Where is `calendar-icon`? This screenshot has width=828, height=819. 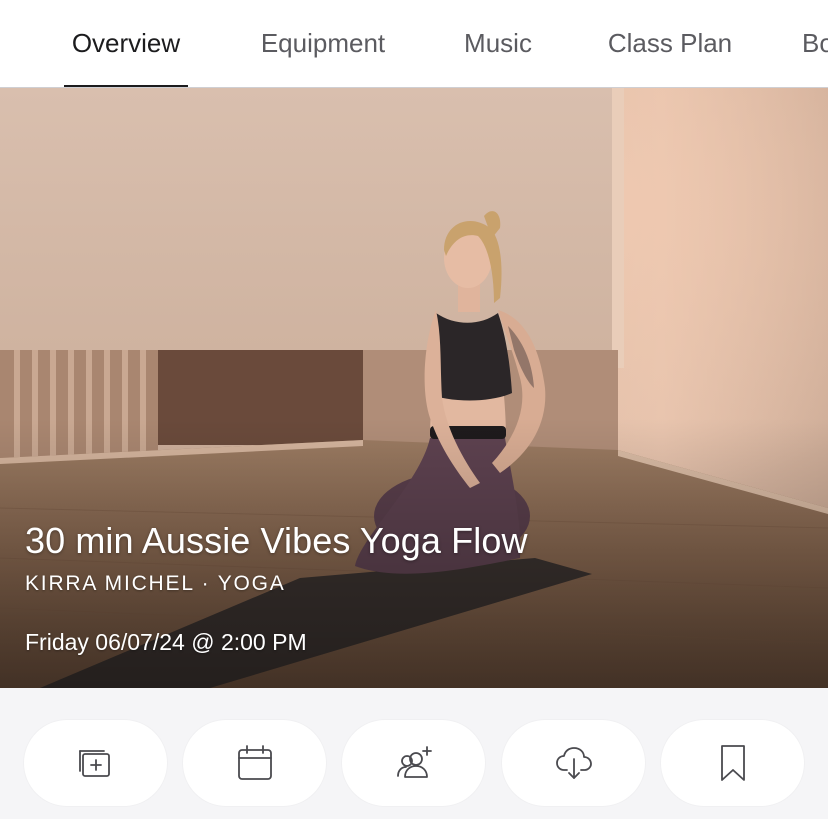
calendar-icon is located at coordinates (254, 762).